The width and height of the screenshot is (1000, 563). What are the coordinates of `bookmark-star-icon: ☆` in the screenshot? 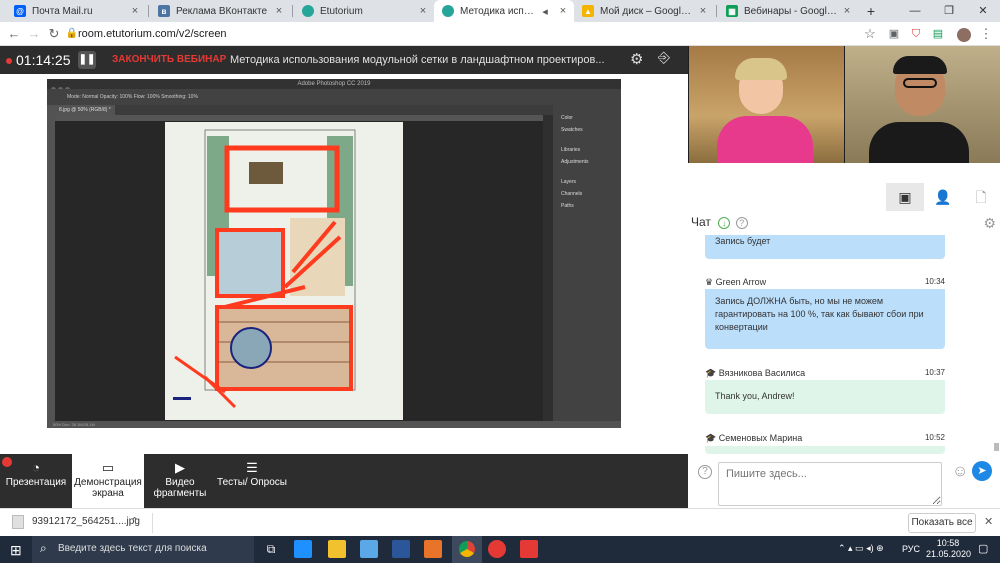 It's located at (870, 34).